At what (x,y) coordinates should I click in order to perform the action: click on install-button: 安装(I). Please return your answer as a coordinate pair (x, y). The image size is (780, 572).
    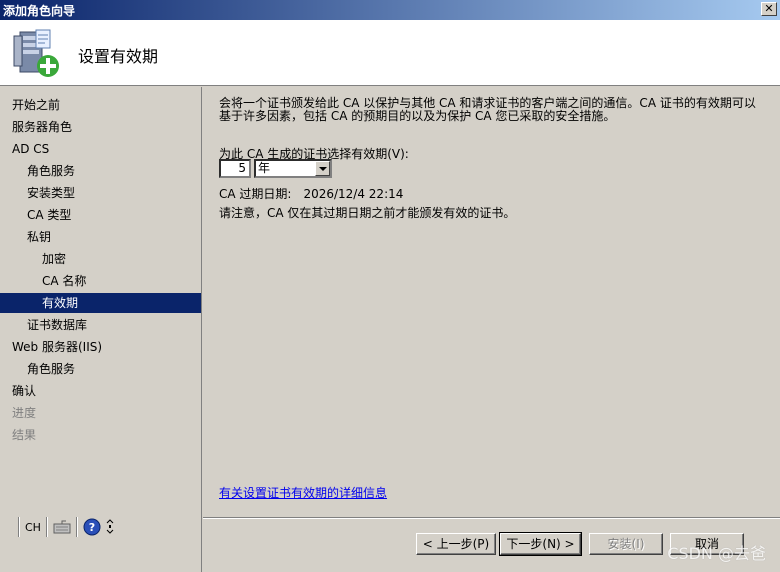
    Looking at the image, I should click on (626, 544).